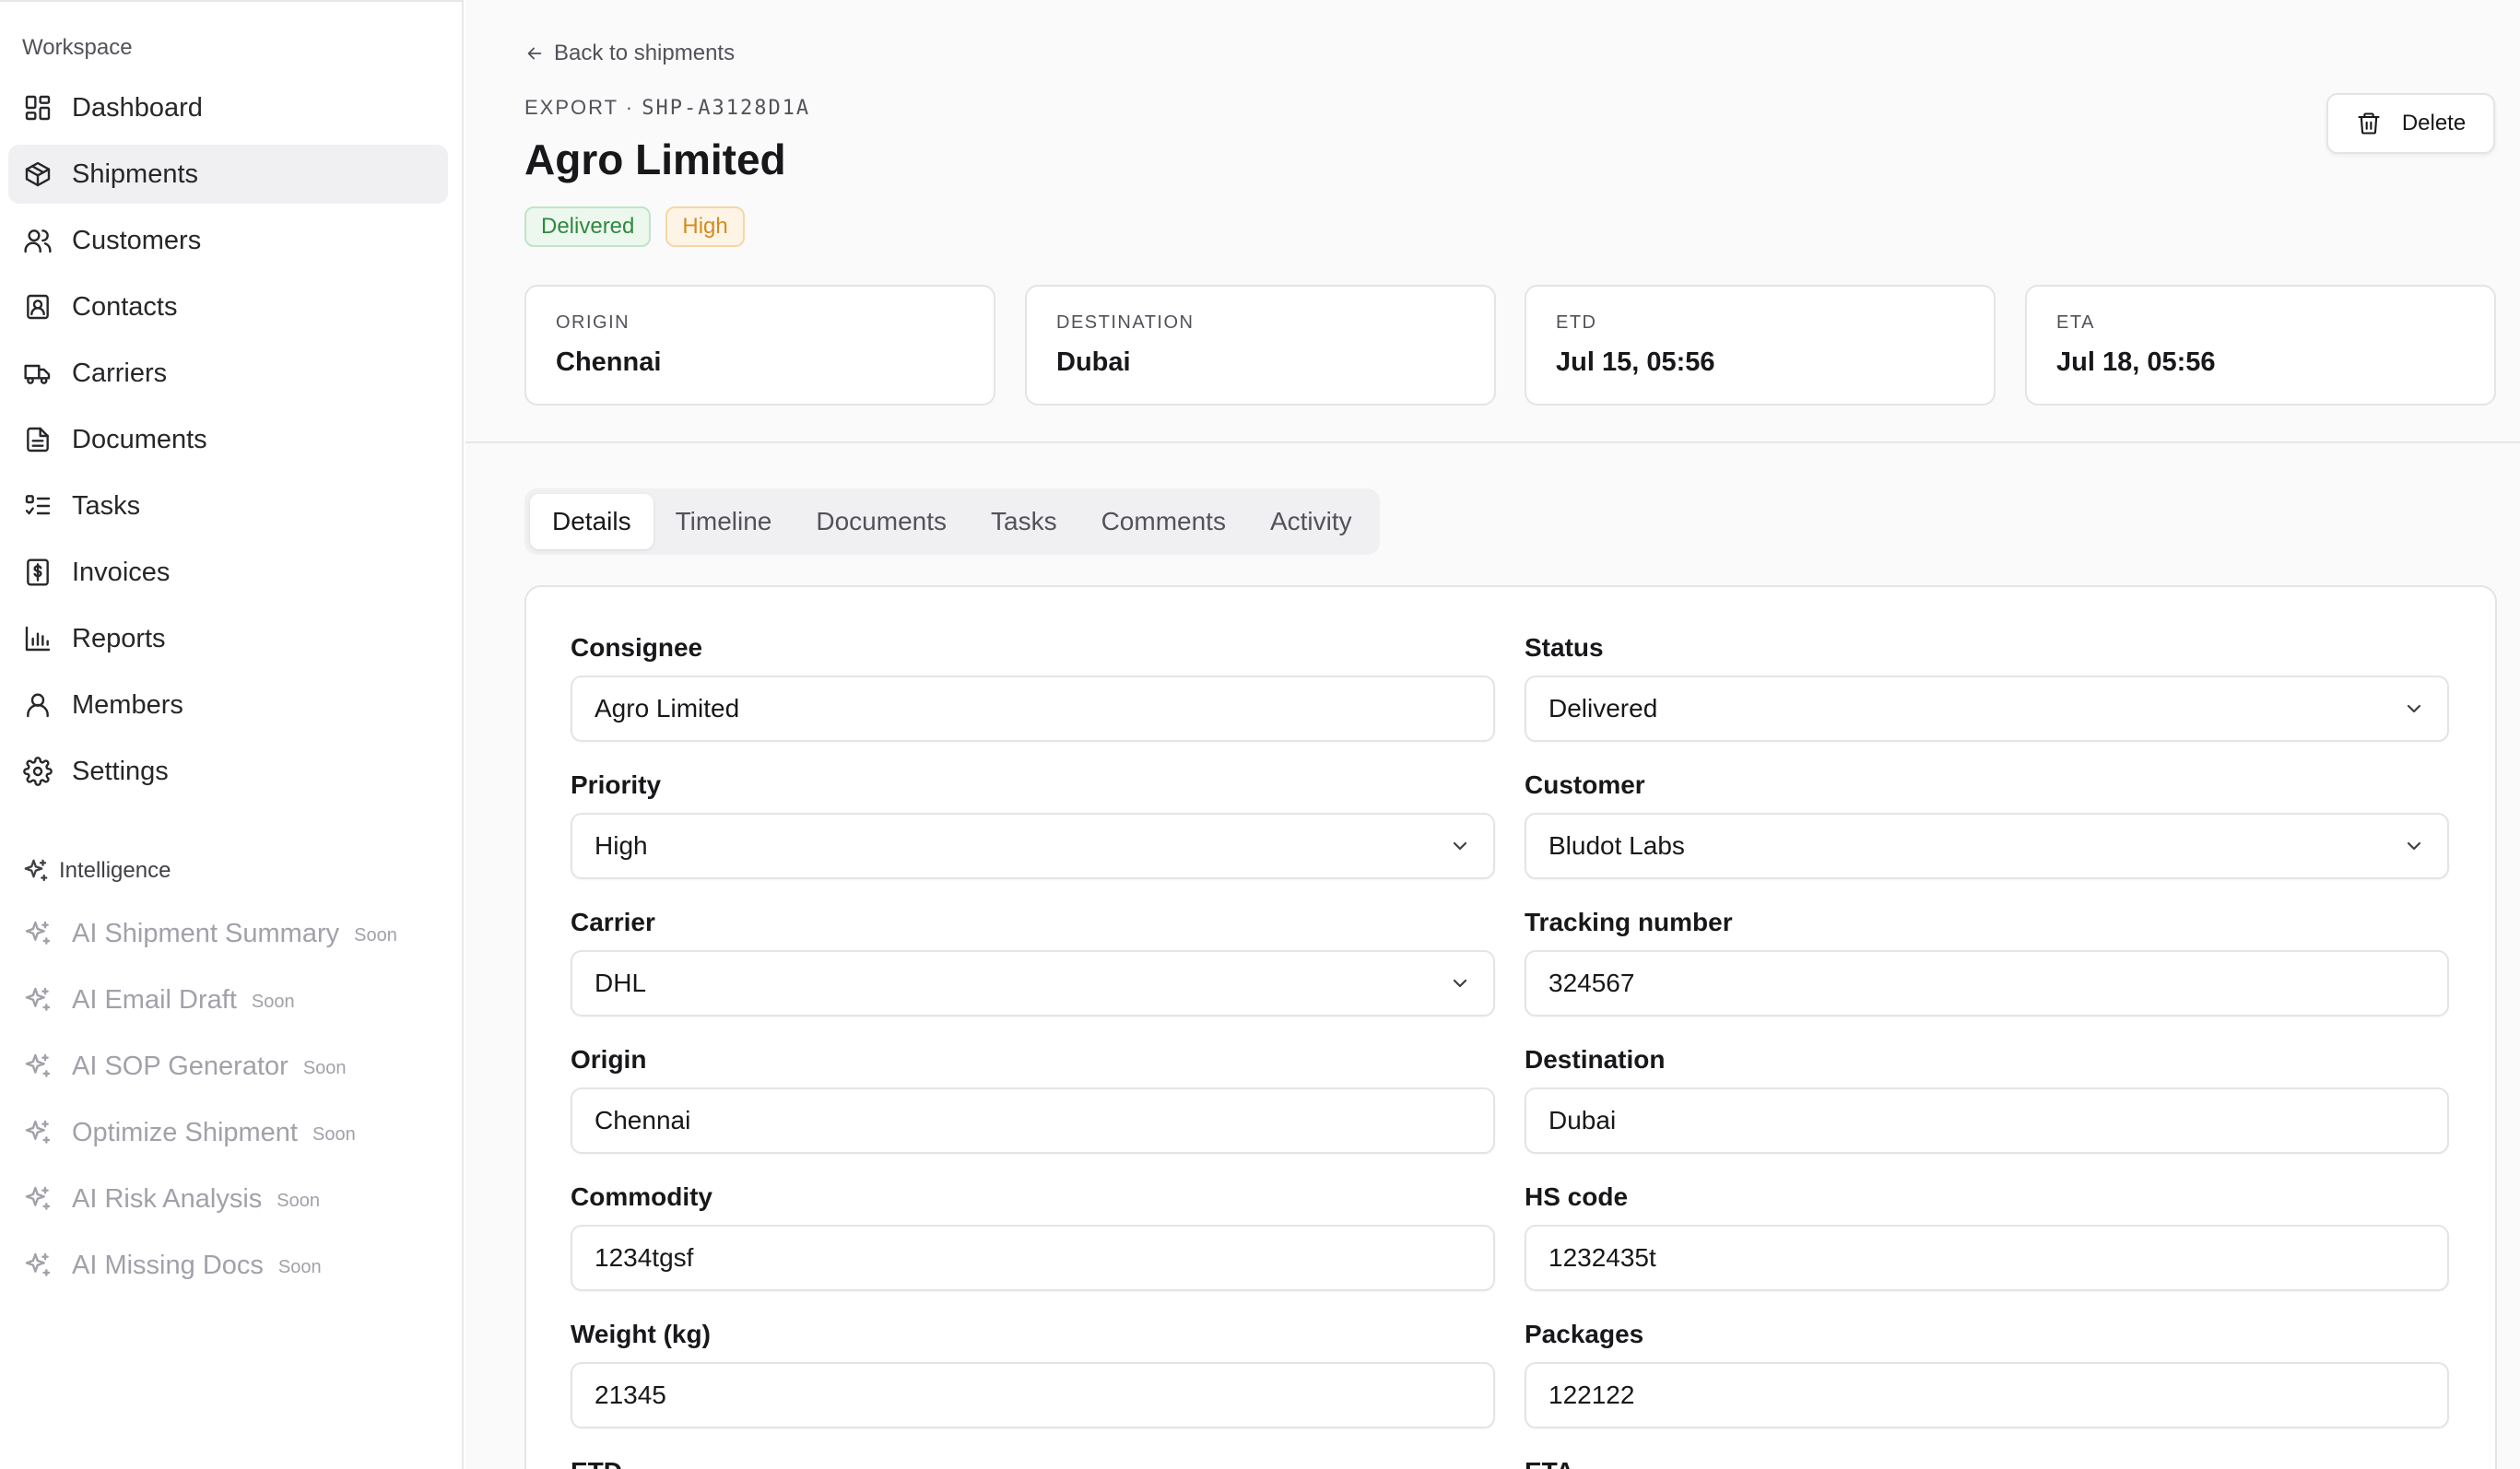 The height and width of the screenshot is (1469, 2520). I want to click on packages-input: 122122, so click(1987, 1395).